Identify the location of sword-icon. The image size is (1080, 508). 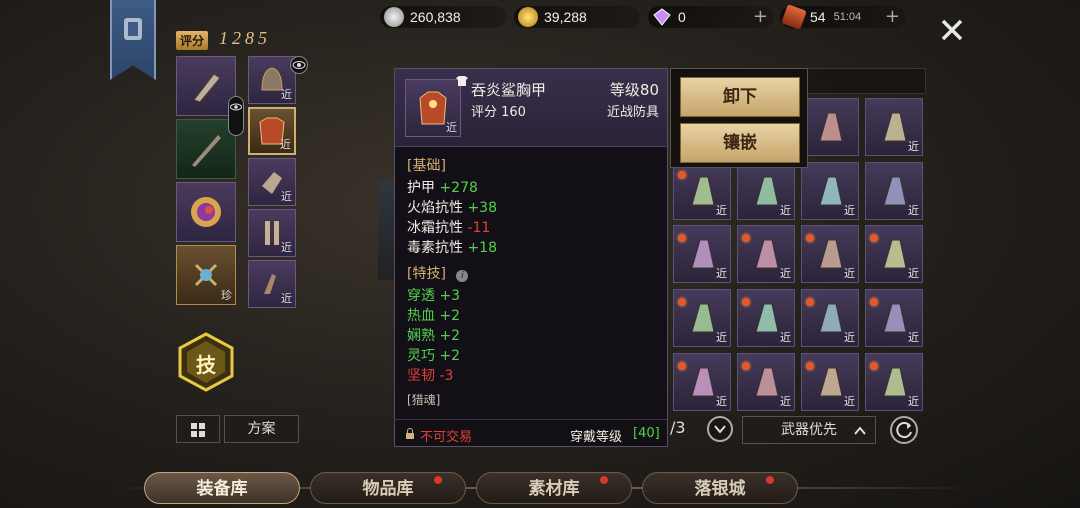
(206, 151).